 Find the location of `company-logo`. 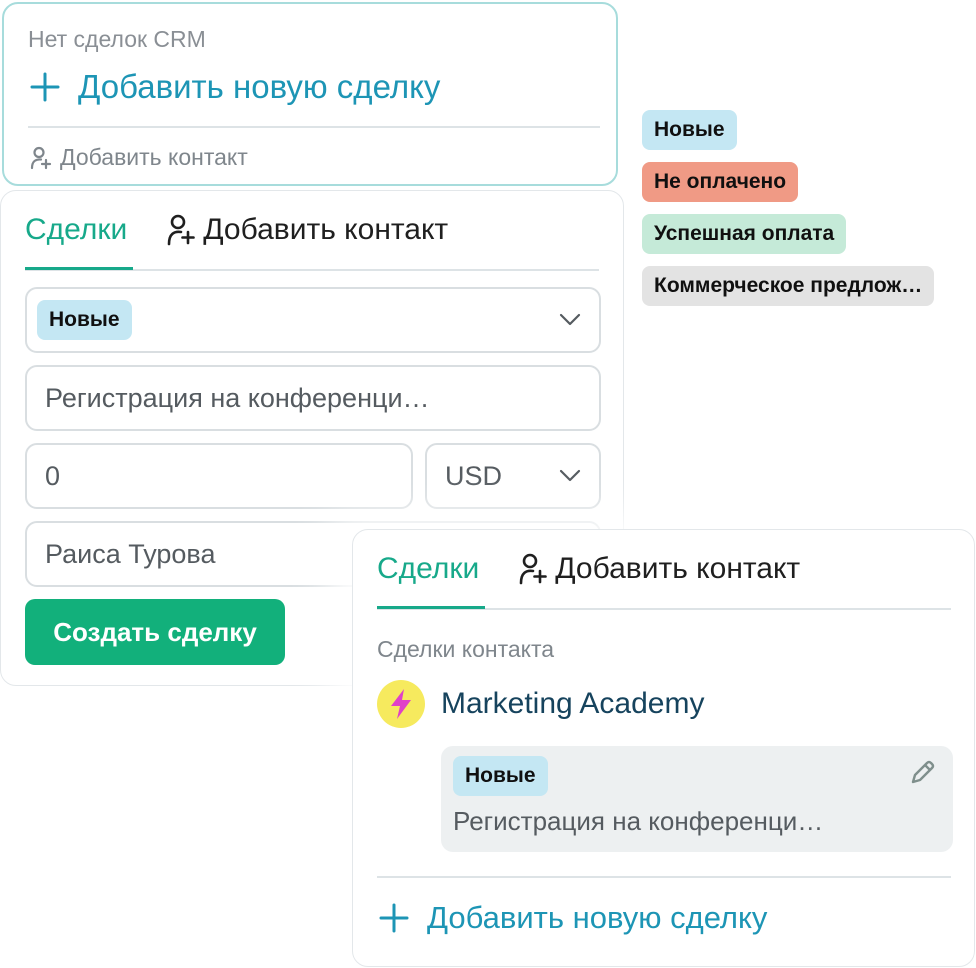

company-logo is located at coordinates (401, 704).